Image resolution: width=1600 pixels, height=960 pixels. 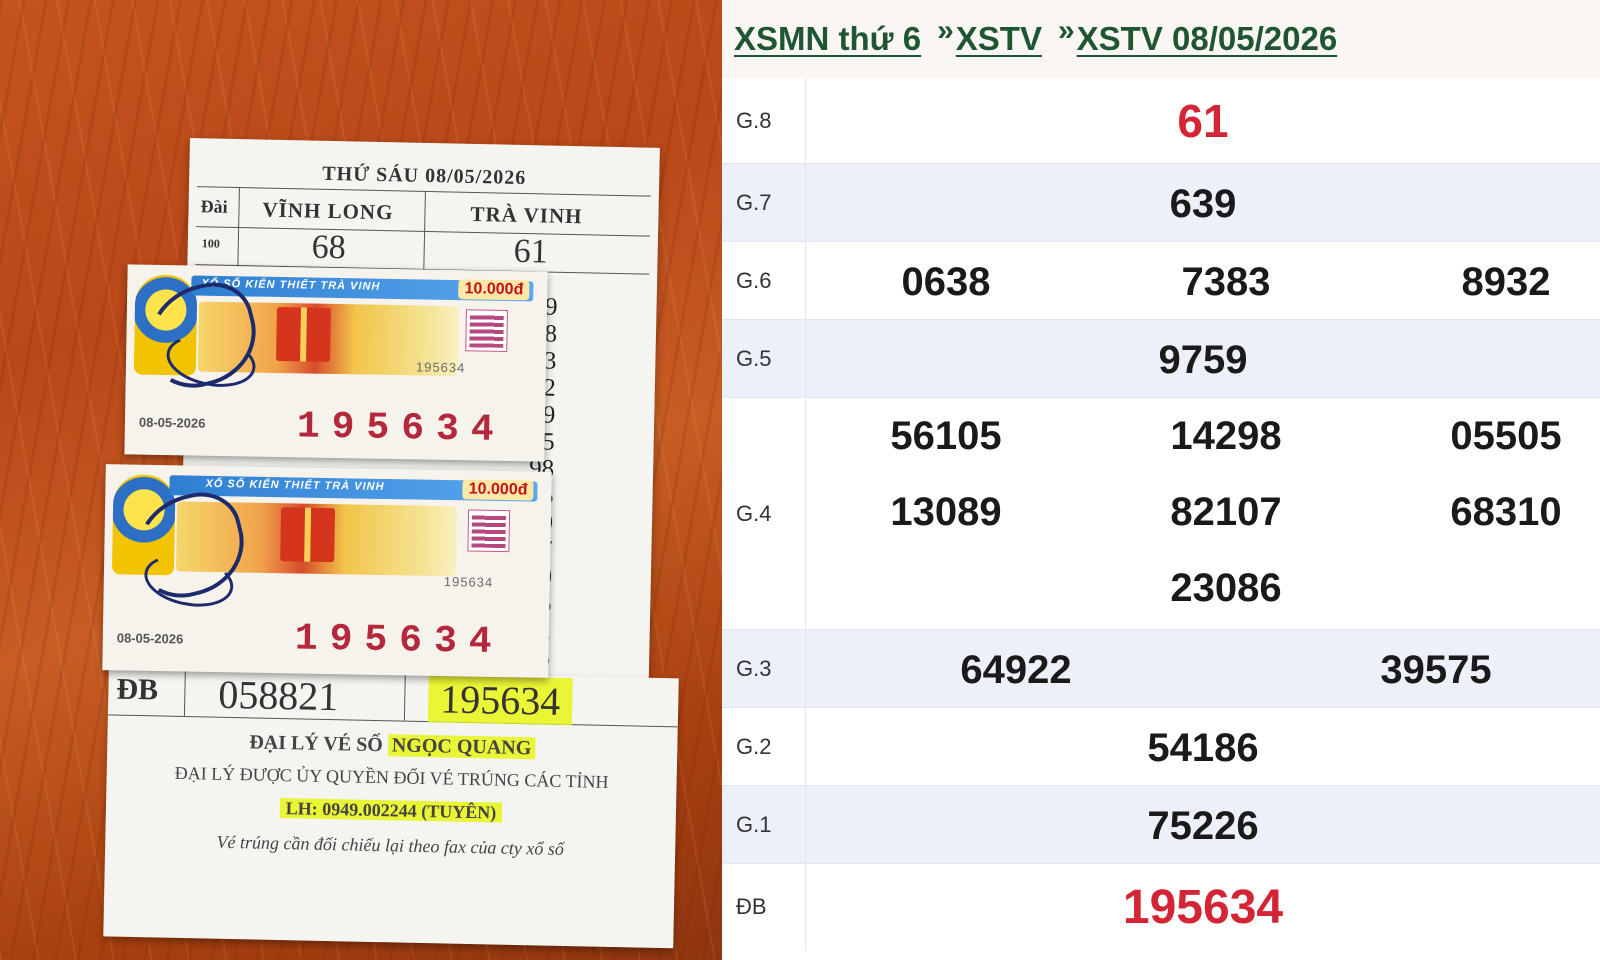 I want to click on prize-value: 639, so click(x=1203, y=204).